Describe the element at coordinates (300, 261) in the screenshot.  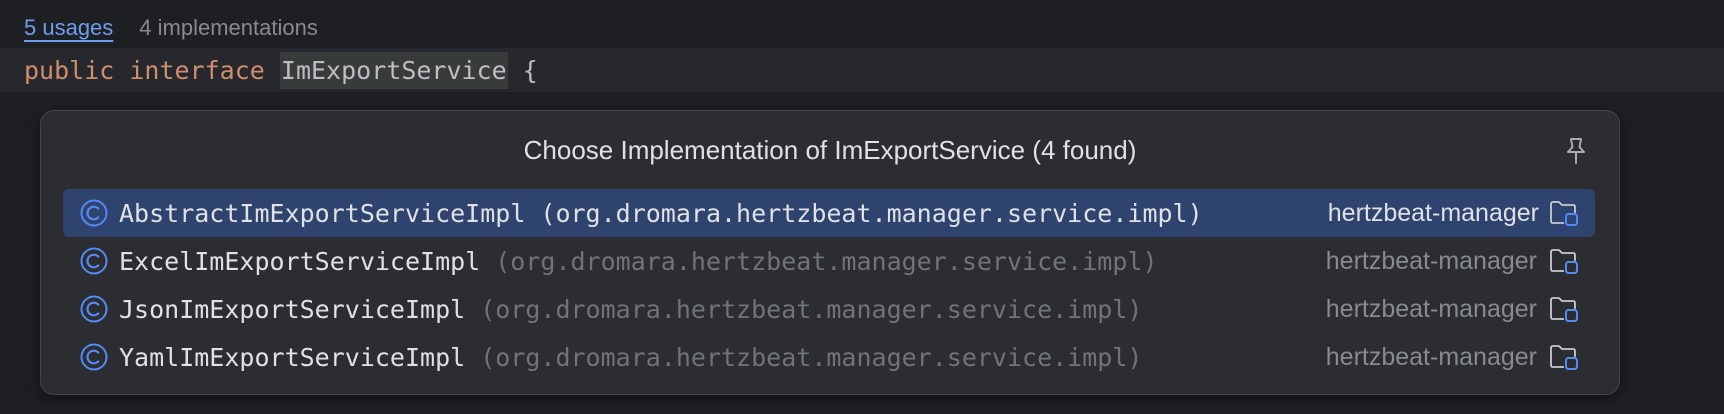
I see `class-name: ExcelImExportServiceImpl` at that location.